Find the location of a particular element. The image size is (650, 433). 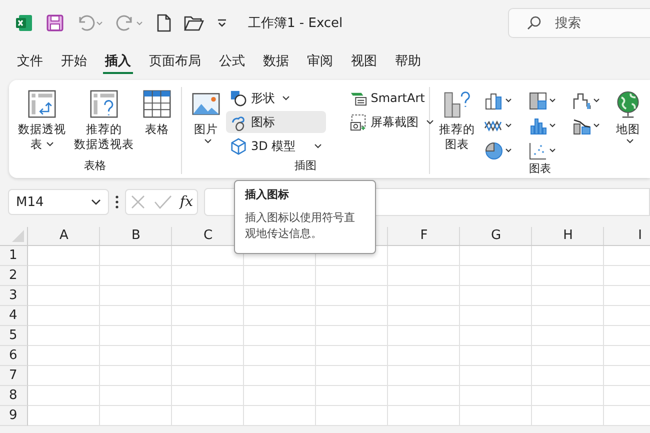

ribbon-tab: 帮助 is located at coordinates (408, 61).